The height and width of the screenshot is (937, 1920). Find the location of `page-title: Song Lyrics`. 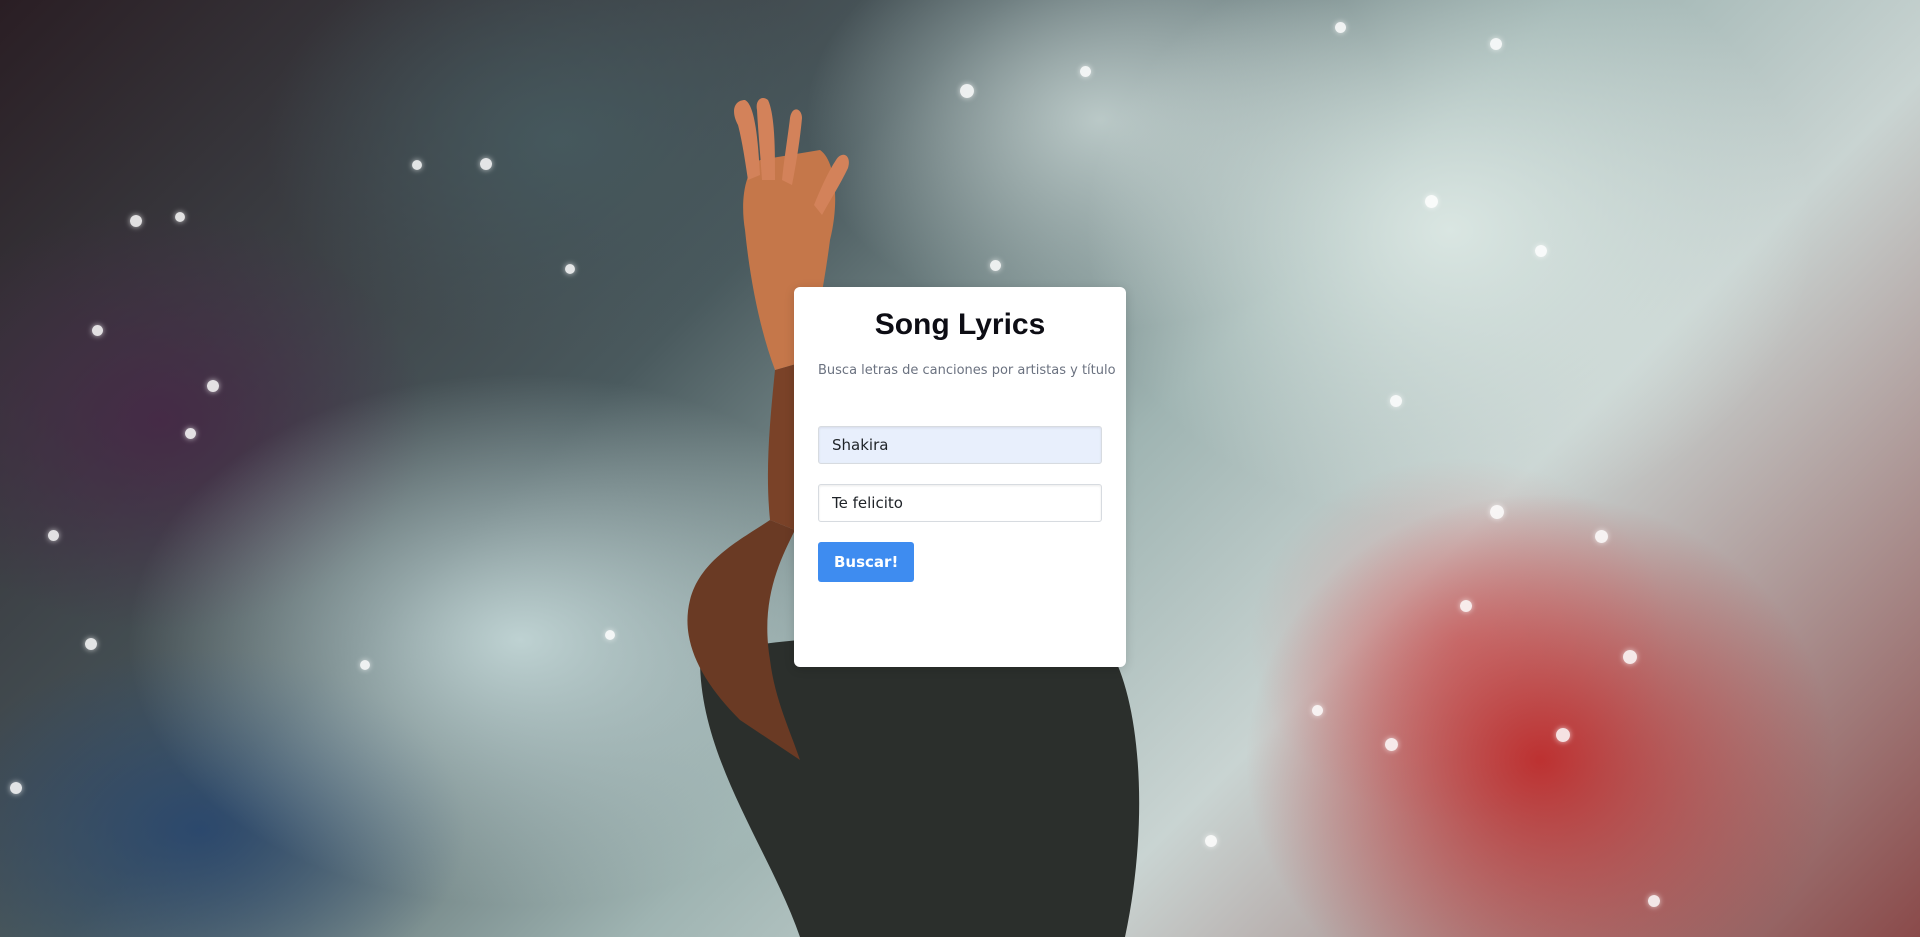

page-title: Song Lyrics is located at coordinates (960, 324).